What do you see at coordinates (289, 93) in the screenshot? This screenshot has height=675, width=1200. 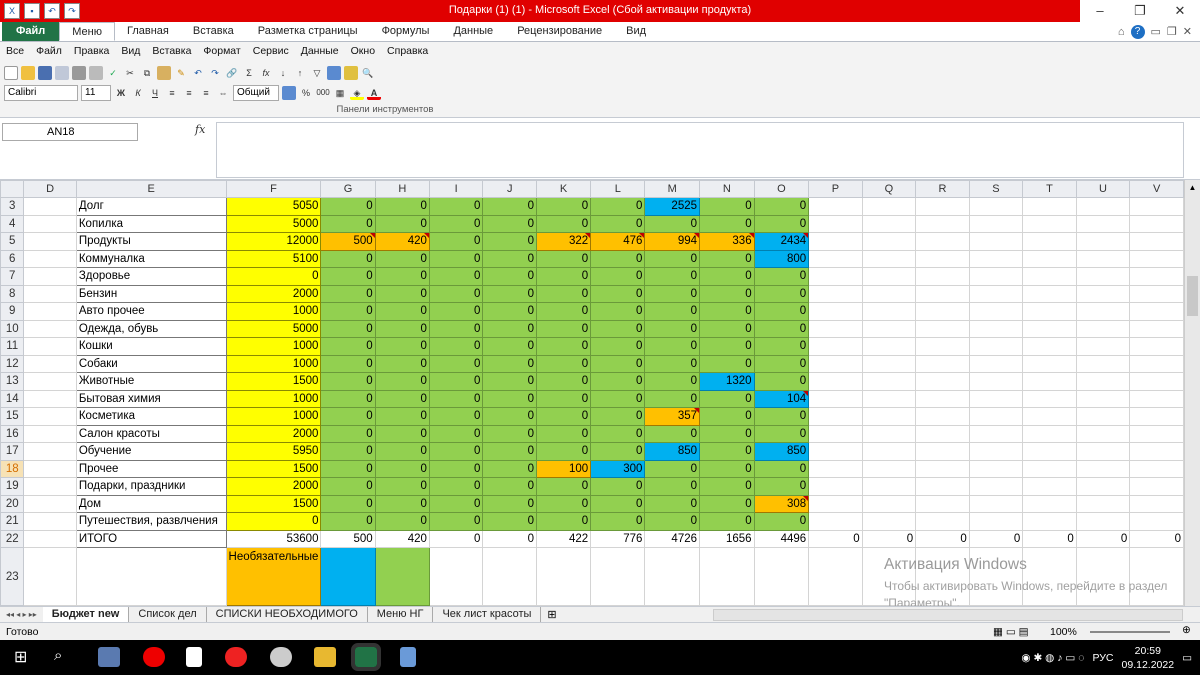 I see `currency-icon` at bounding box center [289, 93].